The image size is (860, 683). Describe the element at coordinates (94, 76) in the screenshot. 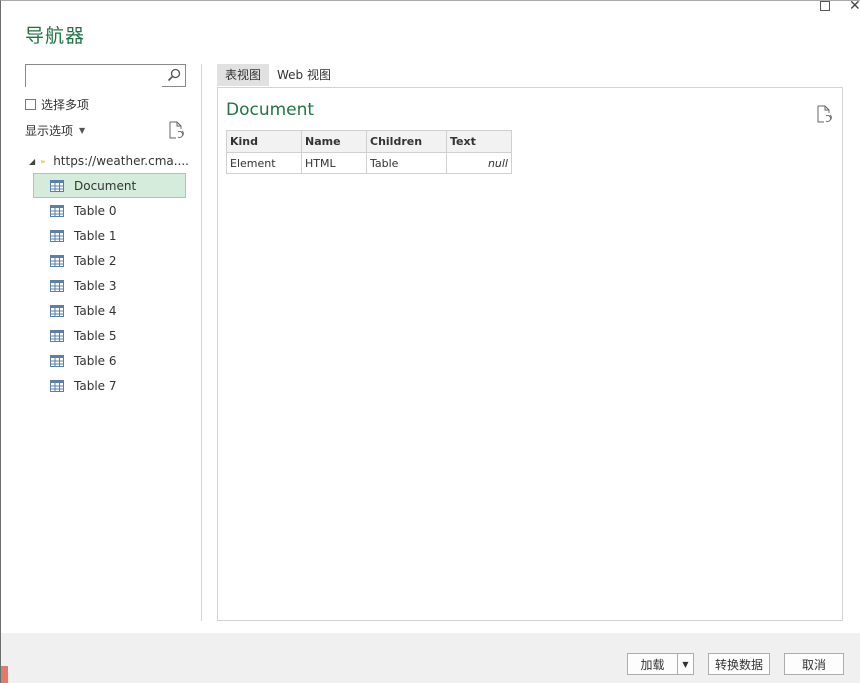

I see `search-input` at that location.